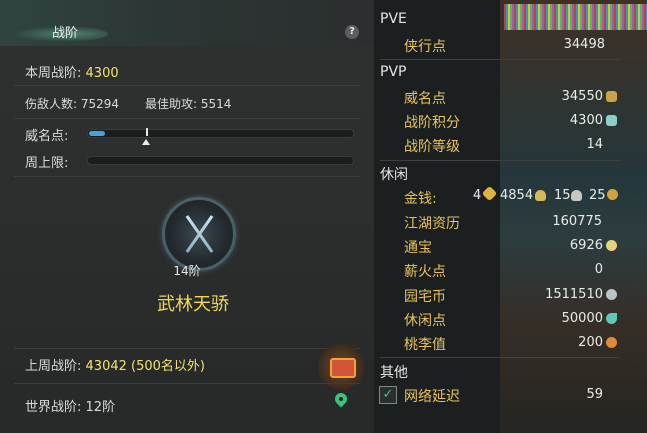 The width and height of the screenshot is (647, 433). Describe the element at coordinates (611, 318) in the screenshot. I see `leisure-point-icon` at that location.